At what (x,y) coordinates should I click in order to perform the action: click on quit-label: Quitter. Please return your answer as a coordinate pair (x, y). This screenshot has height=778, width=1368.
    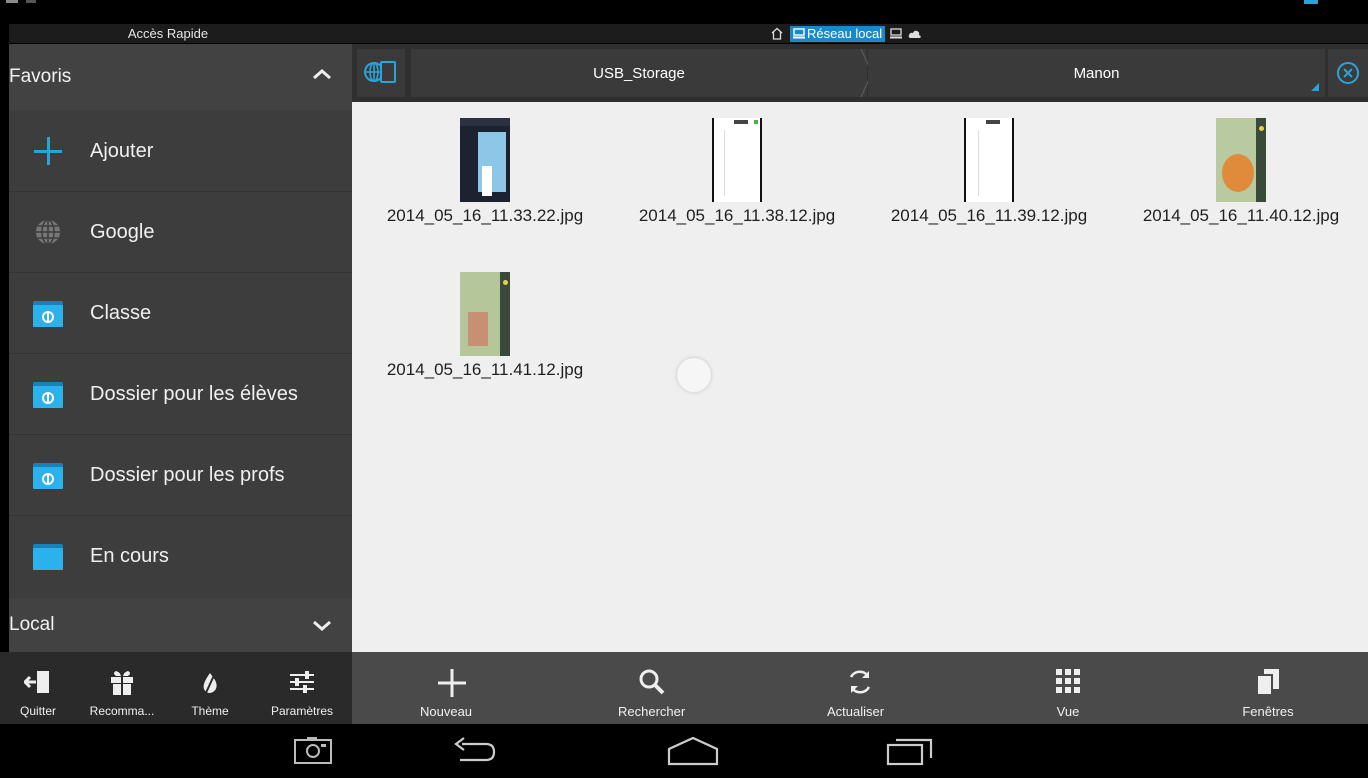
    Looking at the image, I should click on (37, 711).